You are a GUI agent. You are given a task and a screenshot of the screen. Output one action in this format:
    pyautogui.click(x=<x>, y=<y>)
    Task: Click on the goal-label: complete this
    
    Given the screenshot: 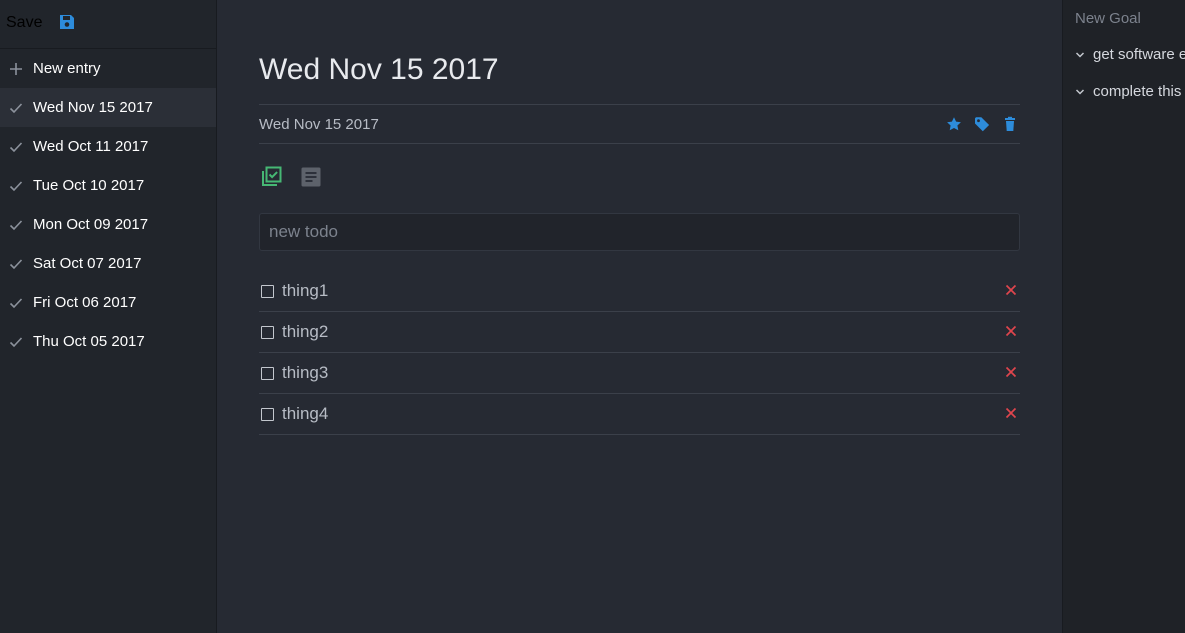 What is the action you would take?
    pyautogui.click(x=1137, y=91)
    